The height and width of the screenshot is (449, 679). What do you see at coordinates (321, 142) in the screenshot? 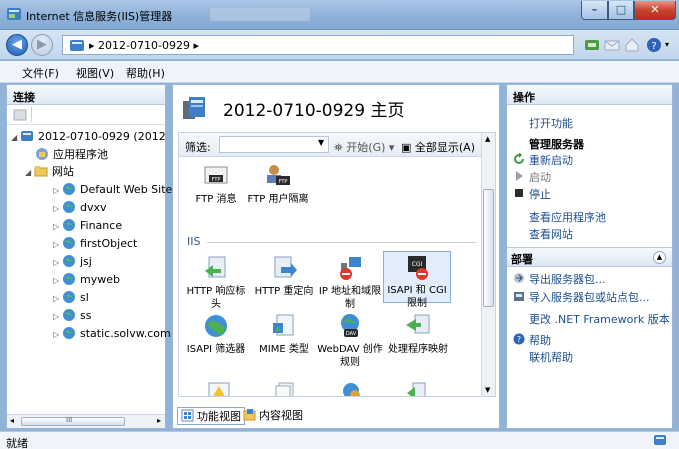
I see `filter-dropdown-icon: ▼` at bounding box center [321, 142].